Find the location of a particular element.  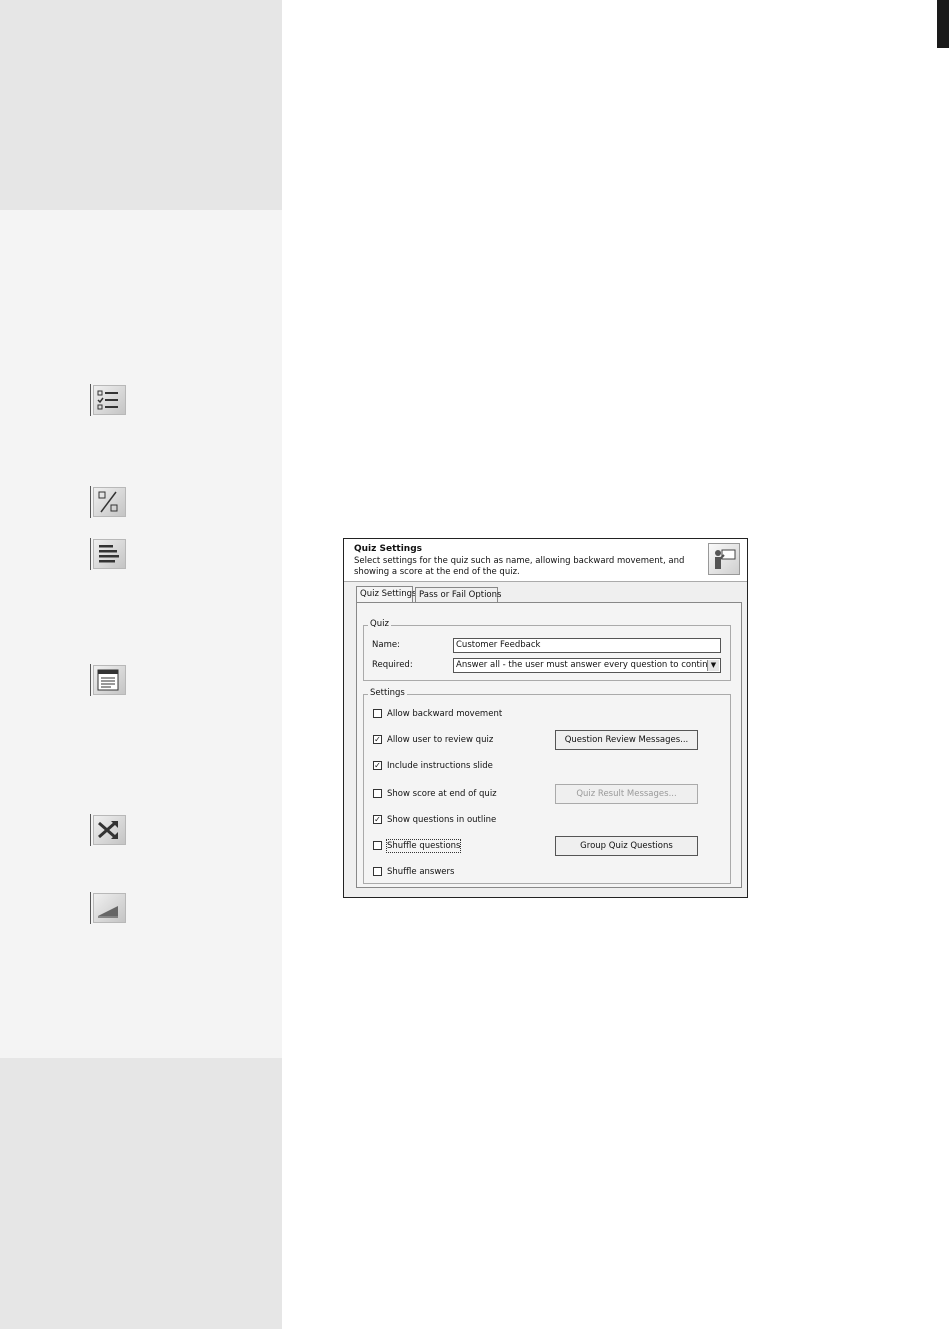

include-instructions-checkbox: ✓ is located at coordinates (377, 765).